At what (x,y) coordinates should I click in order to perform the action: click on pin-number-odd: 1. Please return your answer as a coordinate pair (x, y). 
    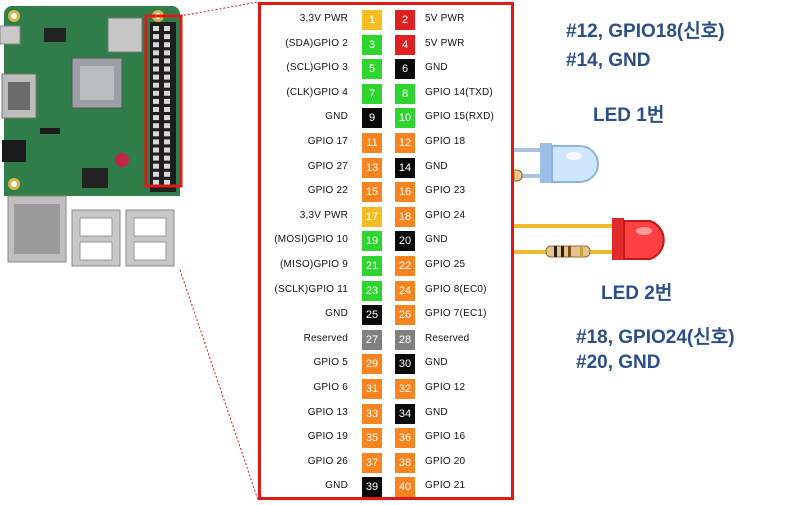
    Looking at the image, I should click on (372, 20).